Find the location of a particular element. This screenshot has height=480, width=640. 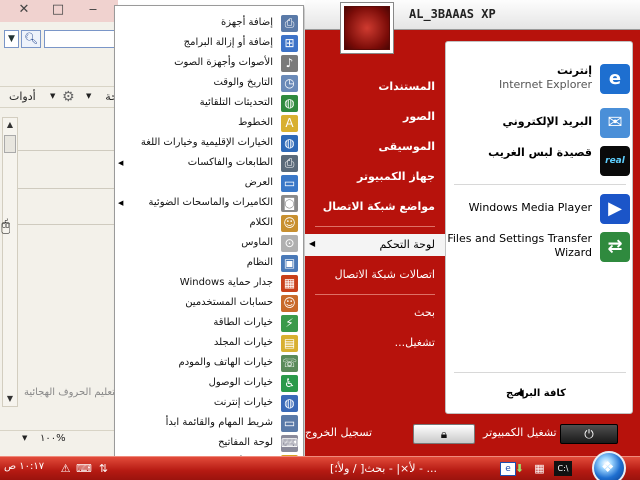

scroll-thumb is located at coordinates (10, 144).